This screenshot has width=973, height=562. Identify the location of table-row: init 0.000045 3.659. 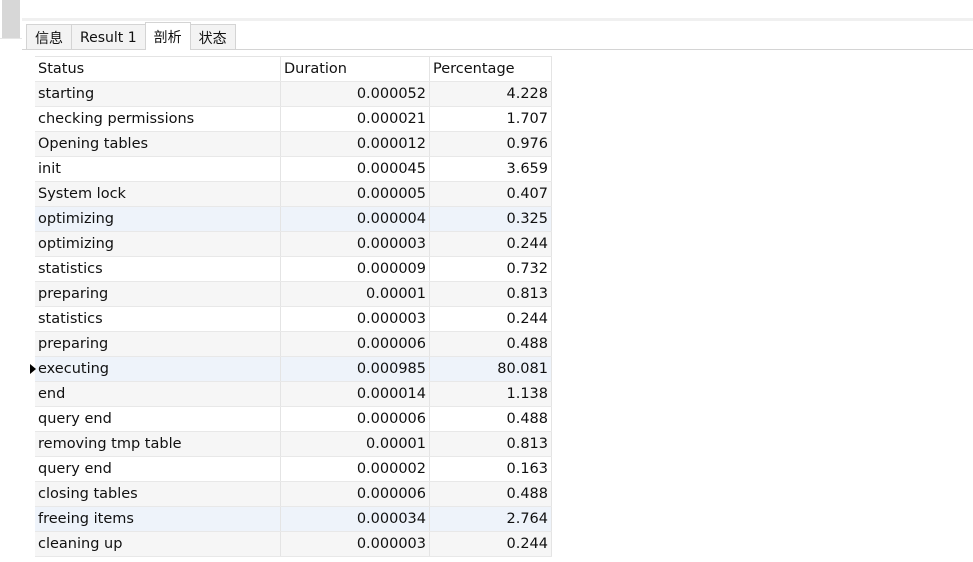
(290, 169).